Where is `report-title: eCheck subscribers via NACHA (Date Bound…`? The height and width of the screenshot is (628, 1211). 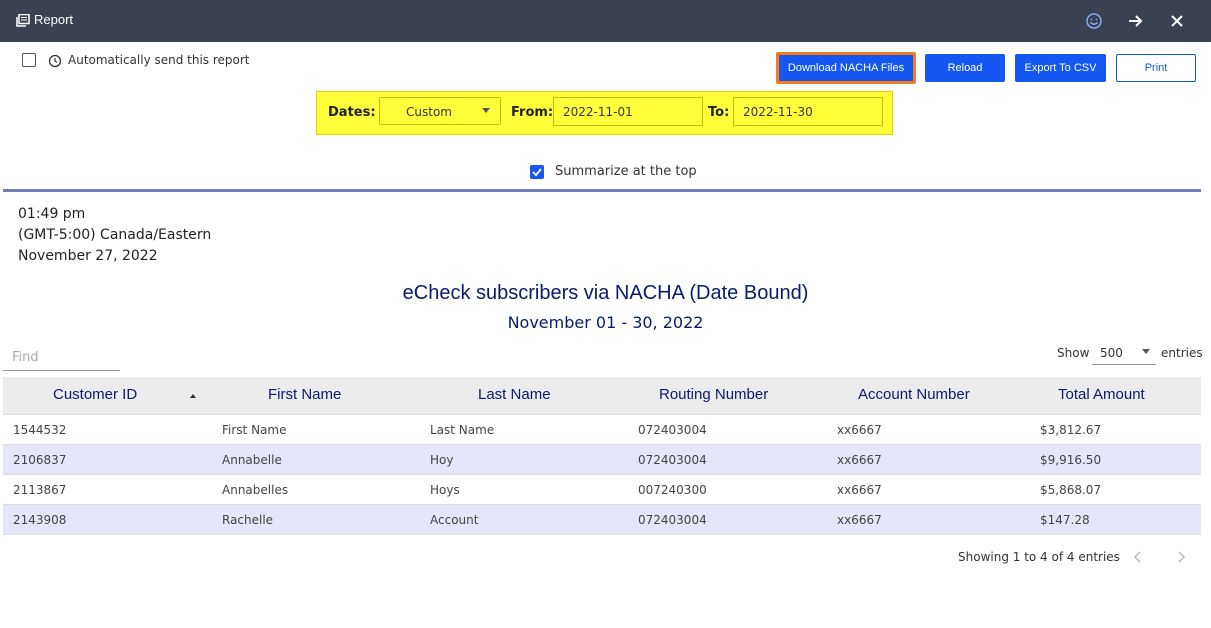 report-title: eCheck subscribers via NACHA (Date Bound… is located at coordinates (605, 293).